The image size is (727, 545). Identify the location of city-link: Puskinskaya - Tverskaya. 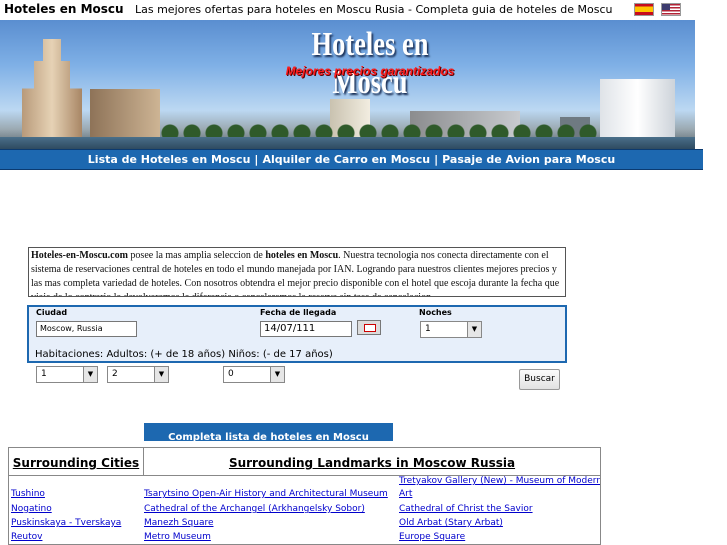
(66, 523).